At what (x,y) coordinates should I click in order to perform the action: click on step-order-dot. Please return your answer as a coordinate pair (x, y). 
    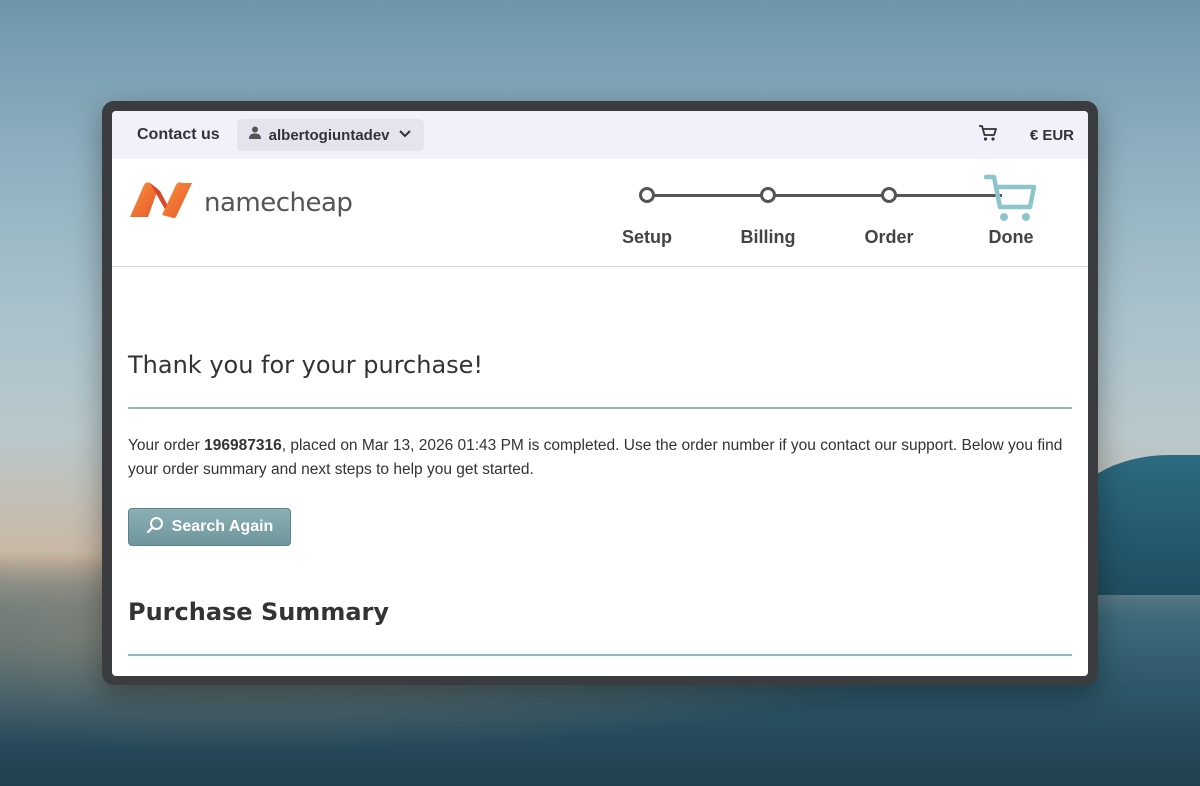
    Looking at the image, I should click on (889, 195).